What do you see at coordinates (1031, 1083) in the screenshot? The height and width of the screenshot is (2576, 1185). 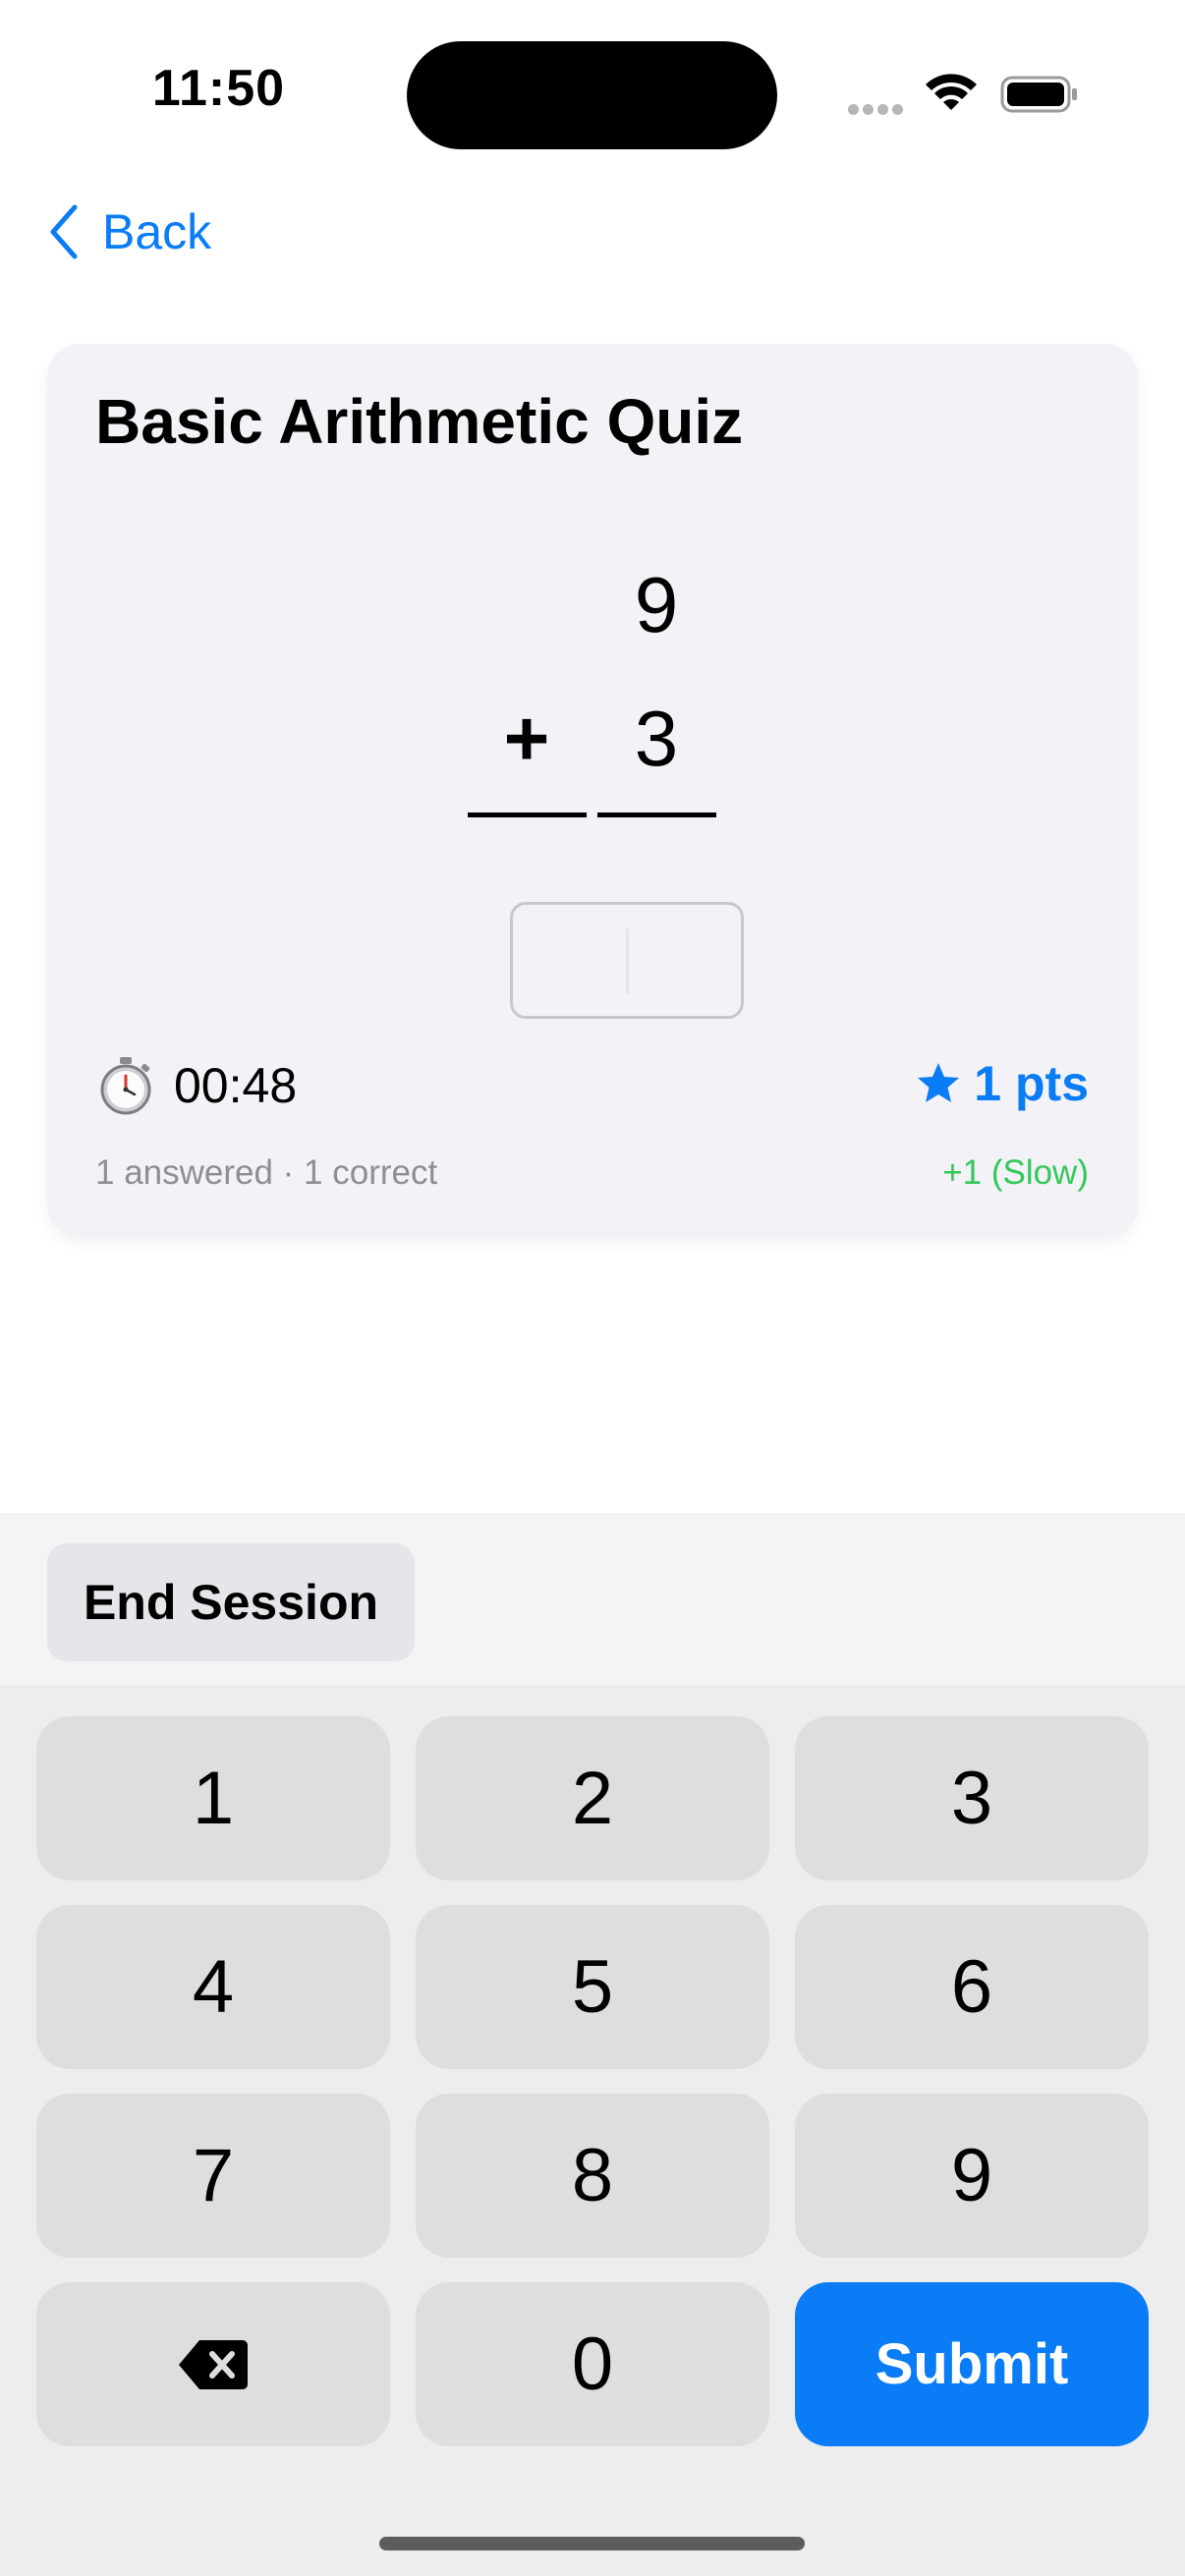 I see `points-value: 1 pts` at bounding box center [1031, 1083].